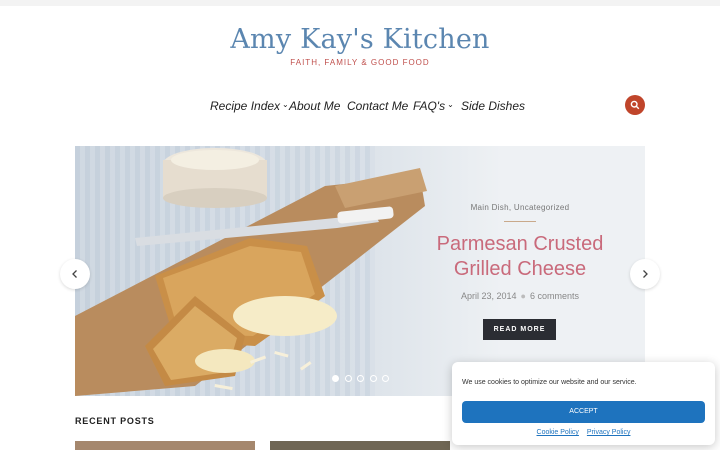 The width and height of the screenshot is (720, 450). I want to click on accept-cookies-button: ACCEPT, so click(583, 412).